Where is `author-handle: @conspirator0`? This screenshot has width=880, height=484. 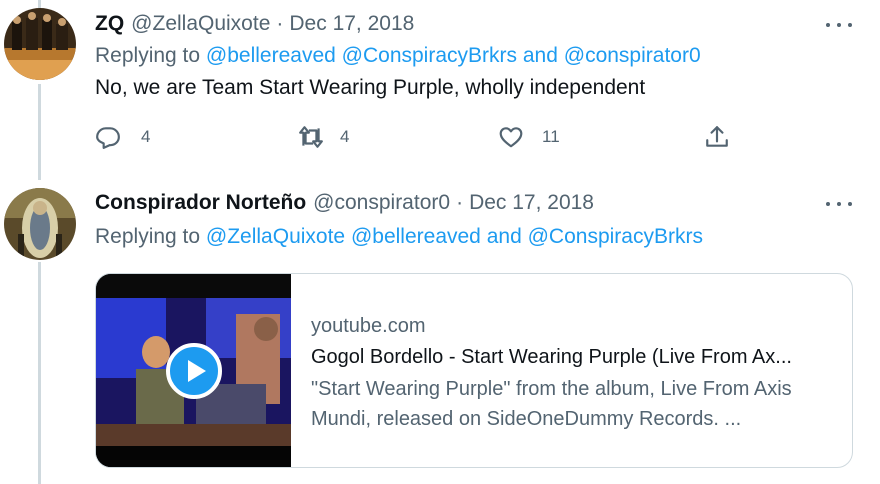 author-handle: @conspirator0 is located at coordinates (381, 203).